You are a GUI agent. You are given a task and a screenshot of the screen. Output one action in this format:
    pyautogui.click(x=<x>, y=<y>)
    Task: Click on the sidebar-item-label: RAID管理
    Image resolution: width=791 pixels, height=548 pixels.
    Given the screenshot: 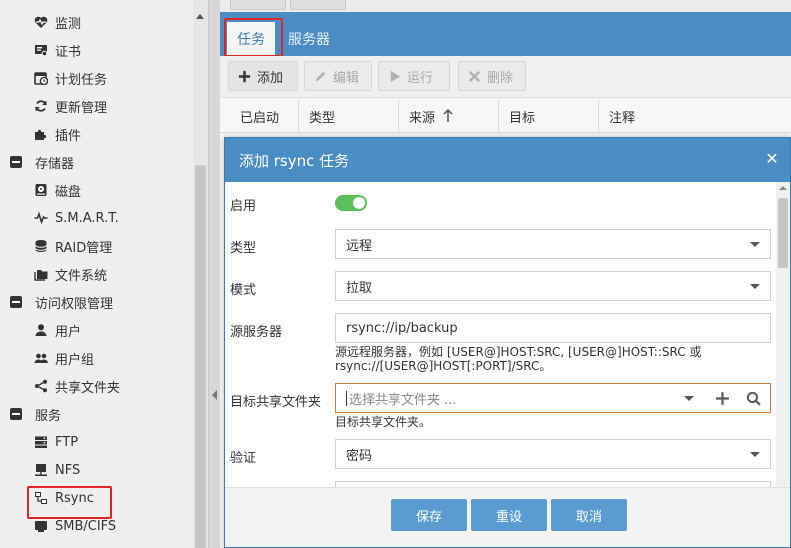 What is the action you would take?
    pyautogui.click(x=84, y=248)
    